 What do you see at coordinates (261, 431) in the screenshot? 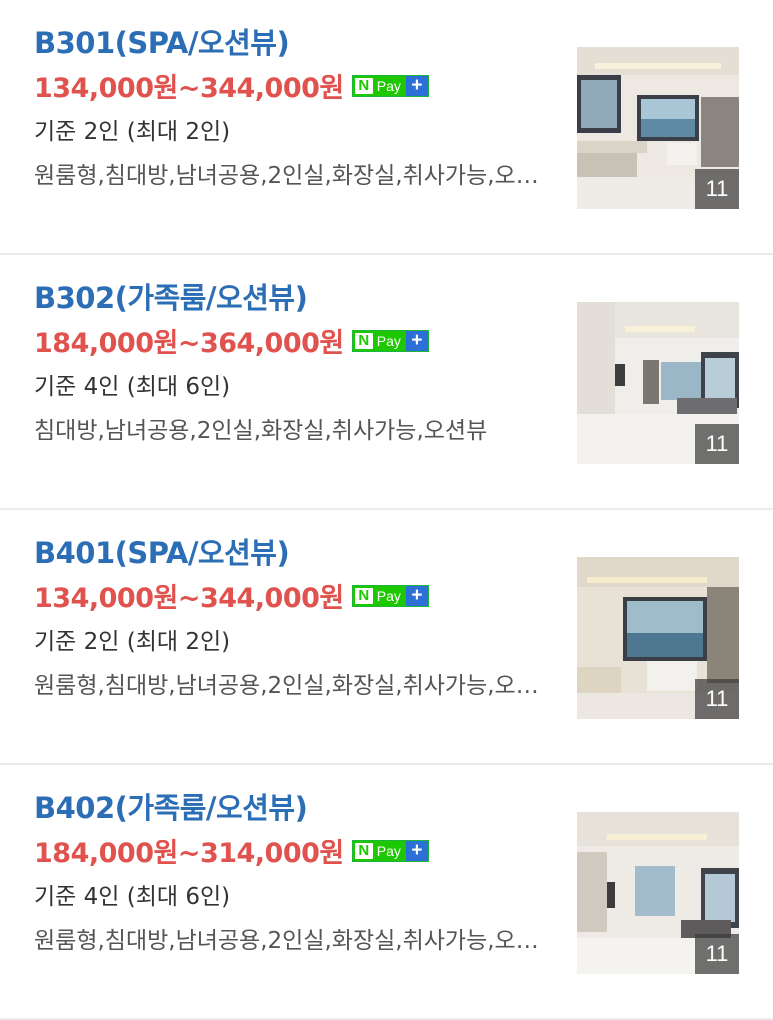
I see `room-amenities: 침대방,남녀공용,2인실,화장실,취사가능,오션뷰` at bounding box center [261, 431].